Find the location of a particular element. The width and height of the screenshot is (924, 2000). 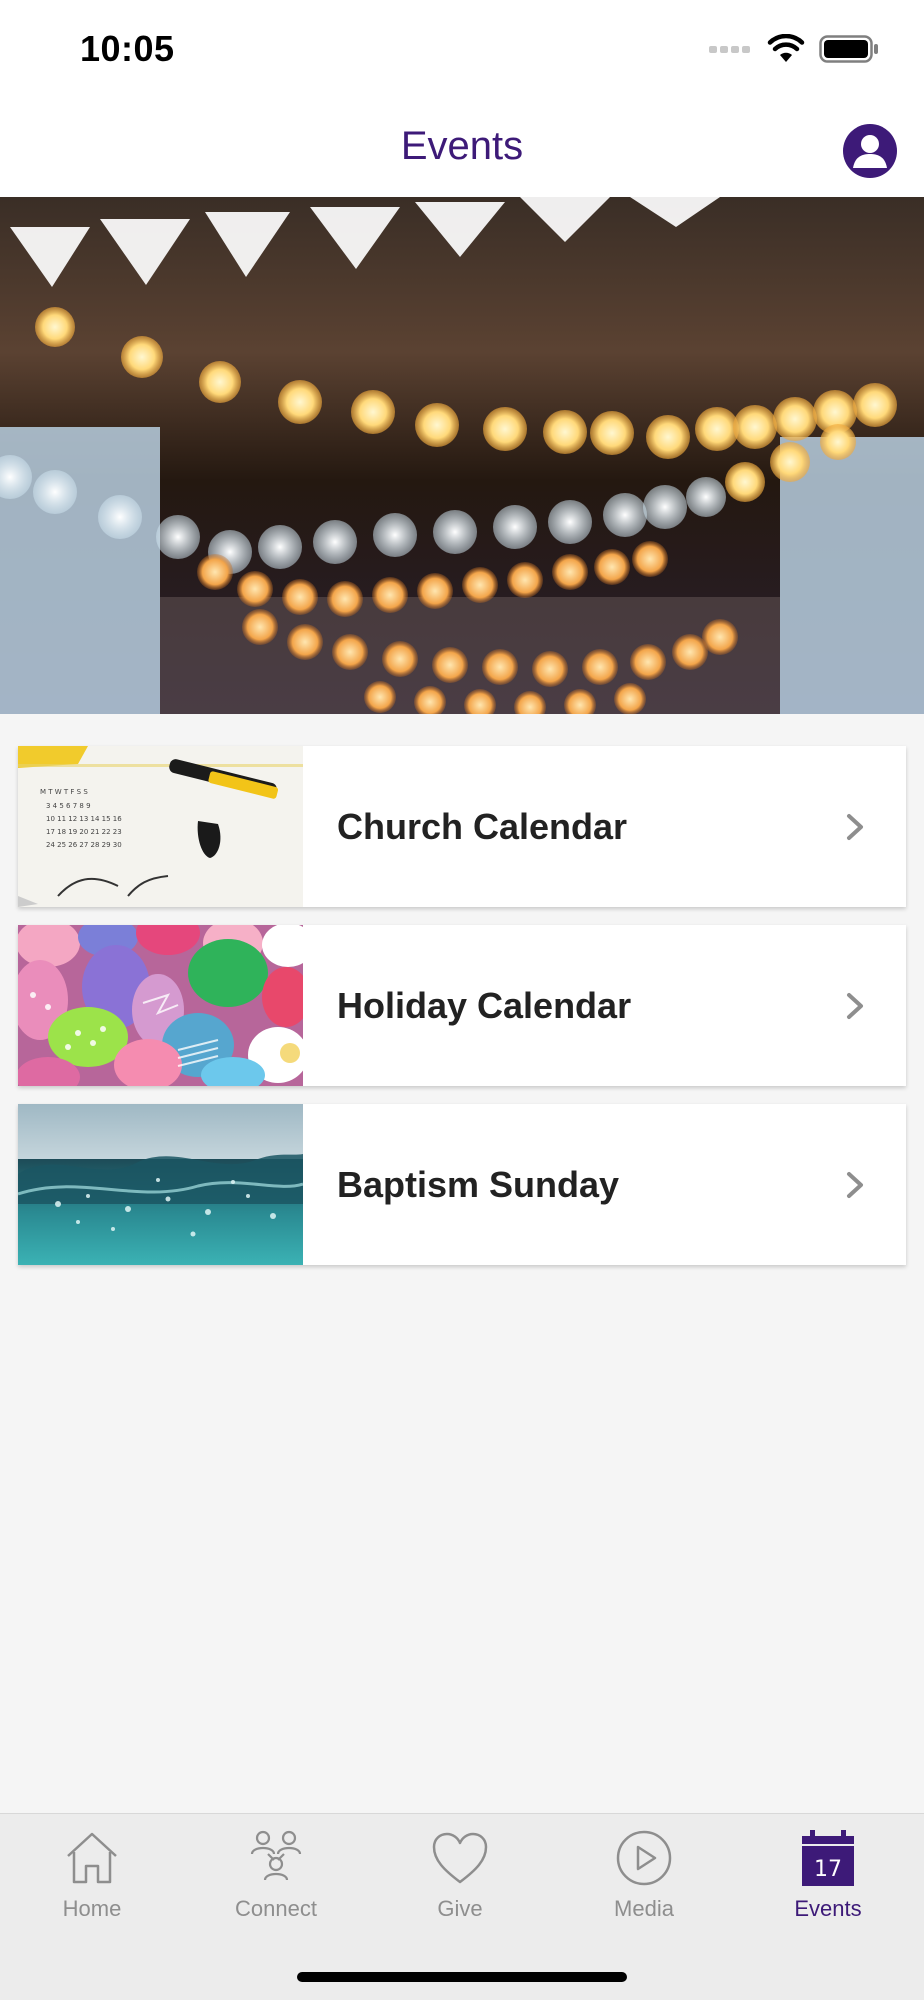

svg-text: M T W T F S S is located at coordinates (64, 792).